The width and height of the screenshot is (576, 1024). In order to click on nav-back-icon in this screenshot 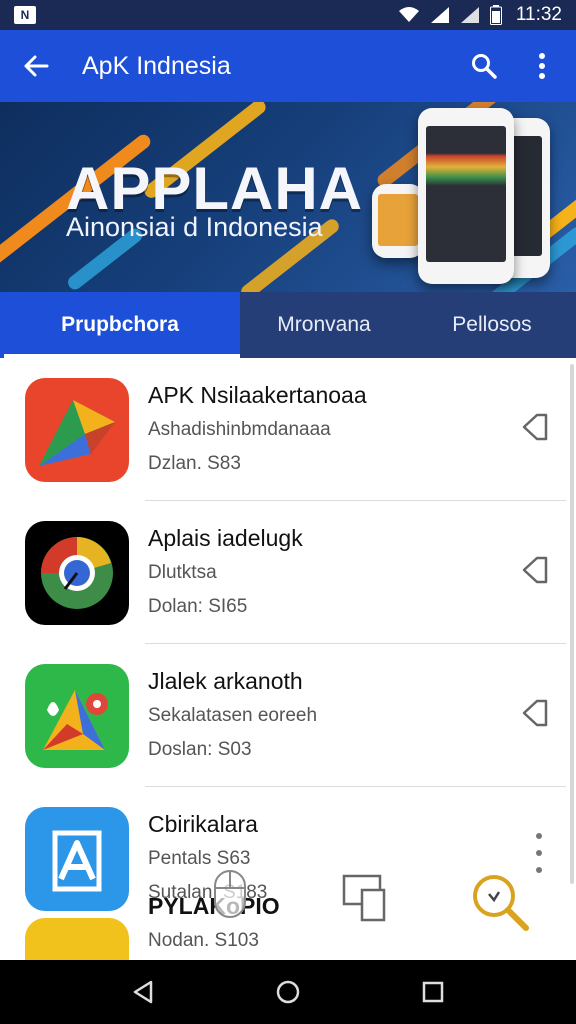, I will do `click(142, 992)`.